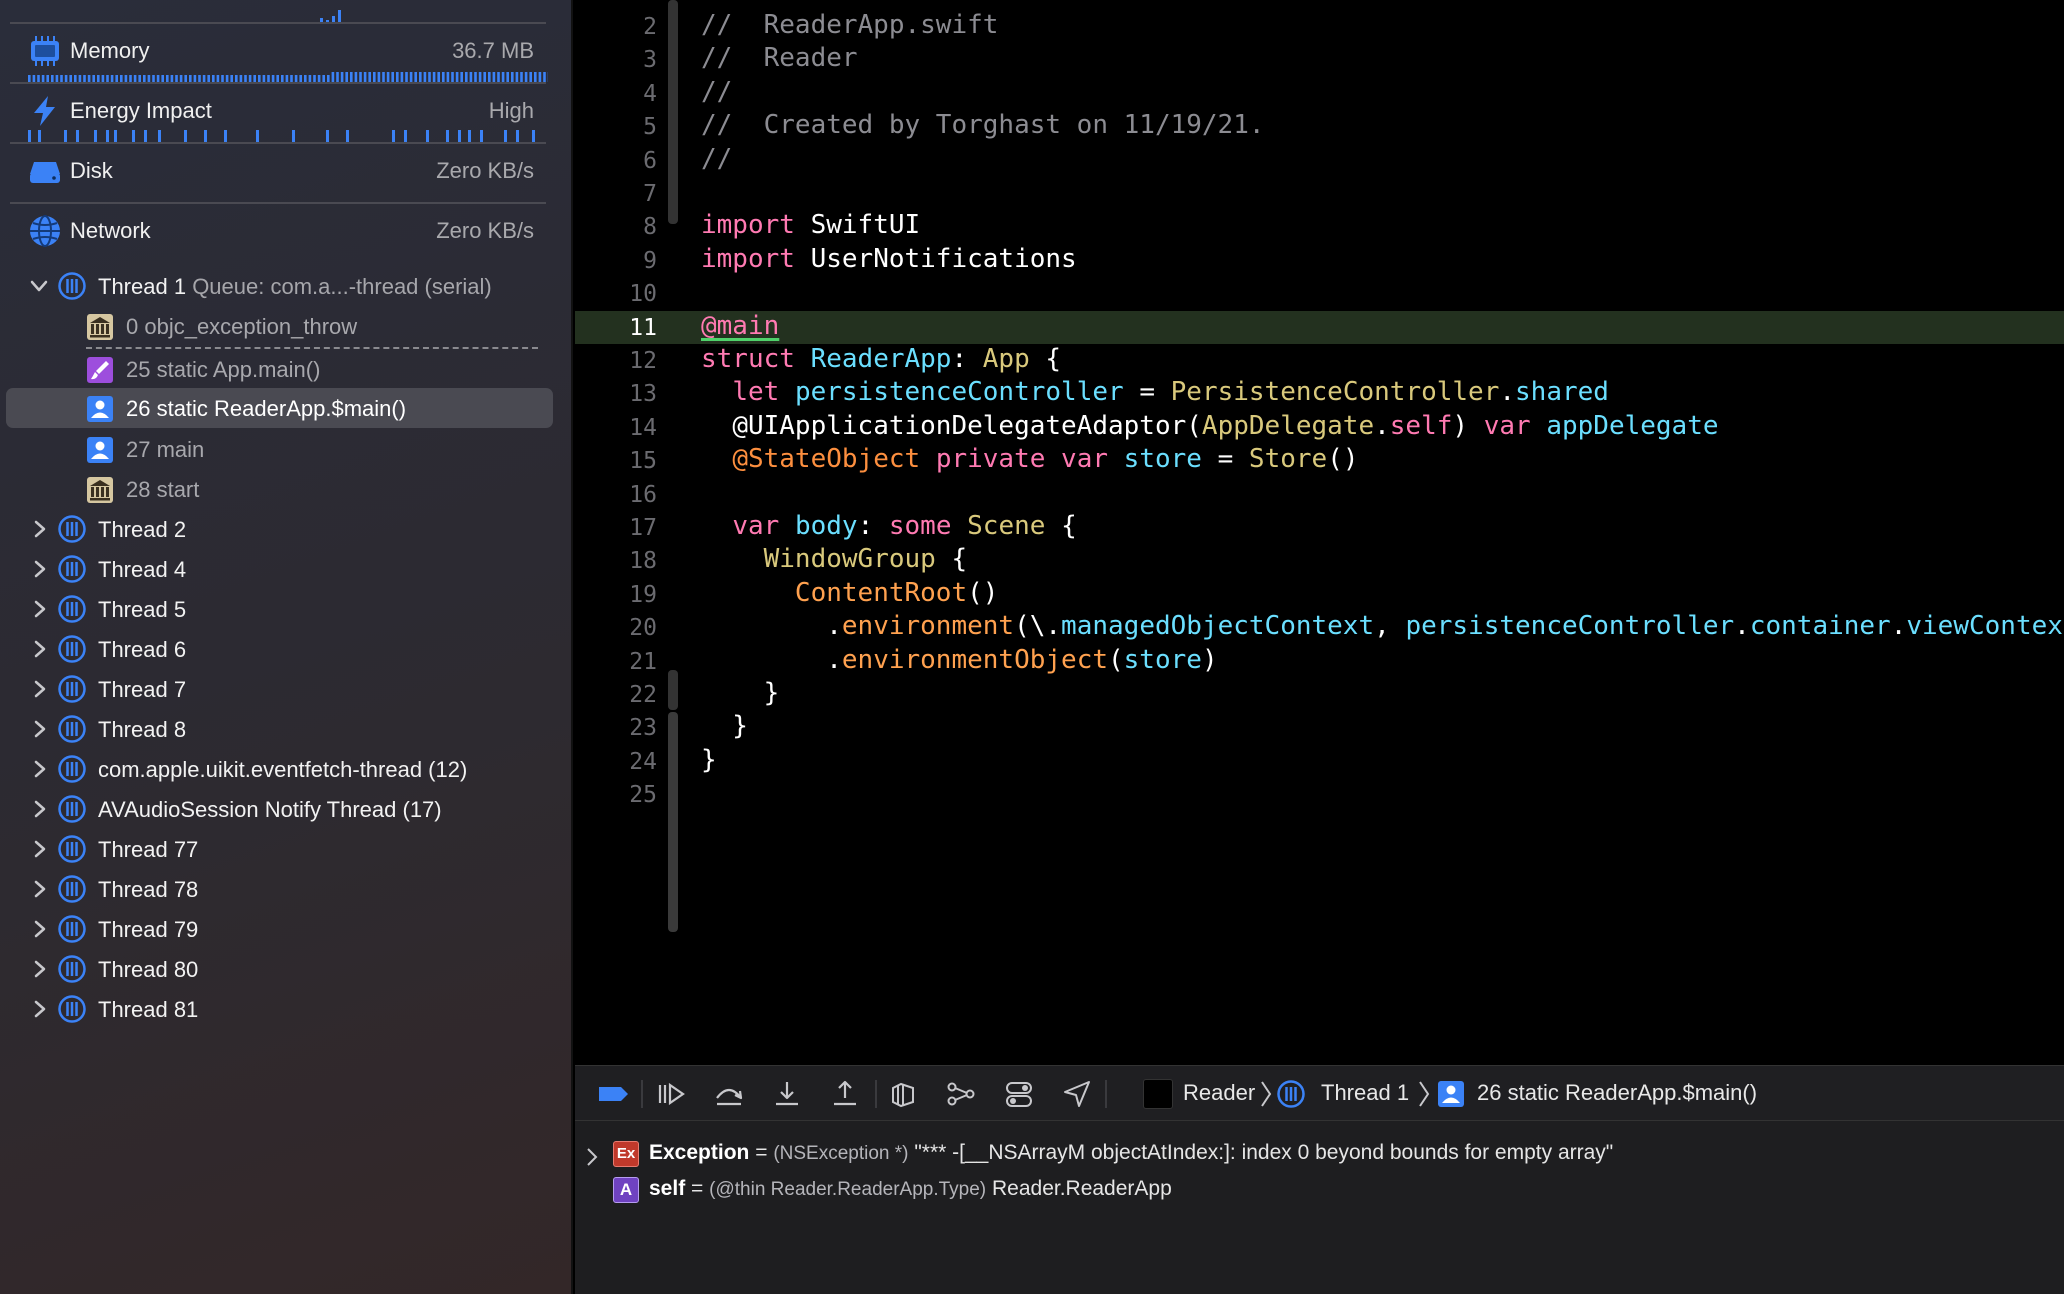  What do you see at coordinates (280, 609) in the screenshot?
I see `thread-row: Thread 5` at bounding box center [280, 609].